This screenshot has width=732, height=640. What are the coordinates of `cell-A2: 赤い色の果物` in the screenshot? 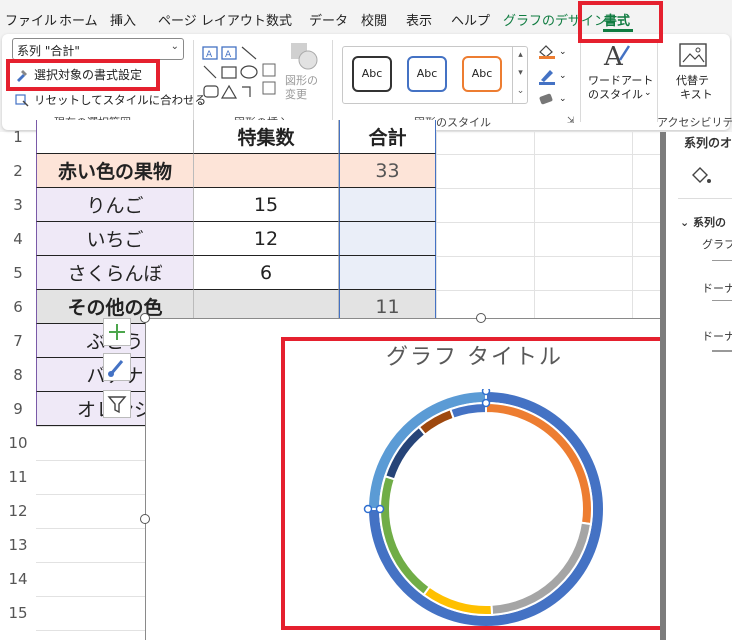 It's located at (115, 171).